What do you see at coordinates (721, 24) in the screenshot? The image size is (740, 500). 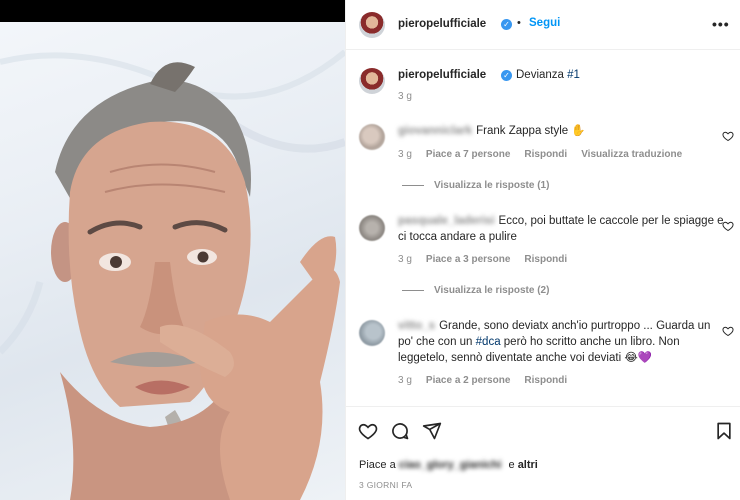 I see `more-options-icon: •••` at bounding box center [721, 24].